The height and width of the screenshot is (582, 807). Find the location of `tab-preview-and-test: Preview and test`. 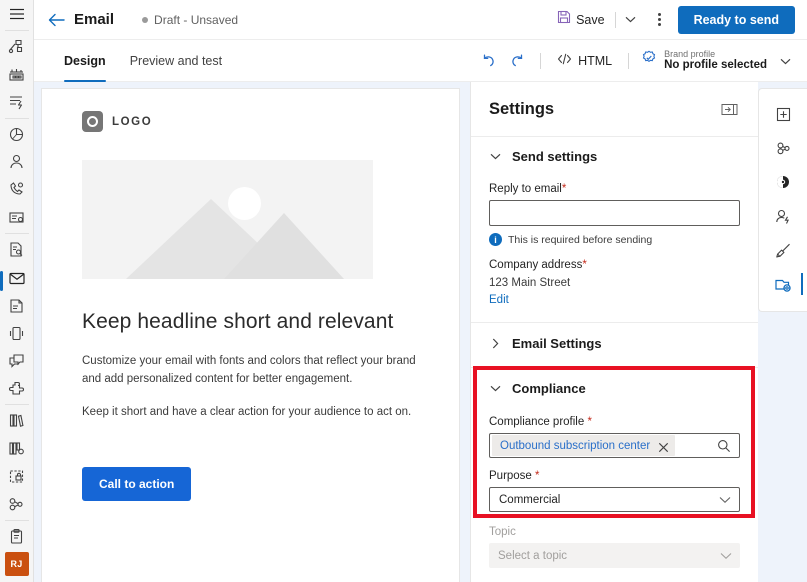

tab-preview-and-test: Preview and test is located at coordinates (176, 61).